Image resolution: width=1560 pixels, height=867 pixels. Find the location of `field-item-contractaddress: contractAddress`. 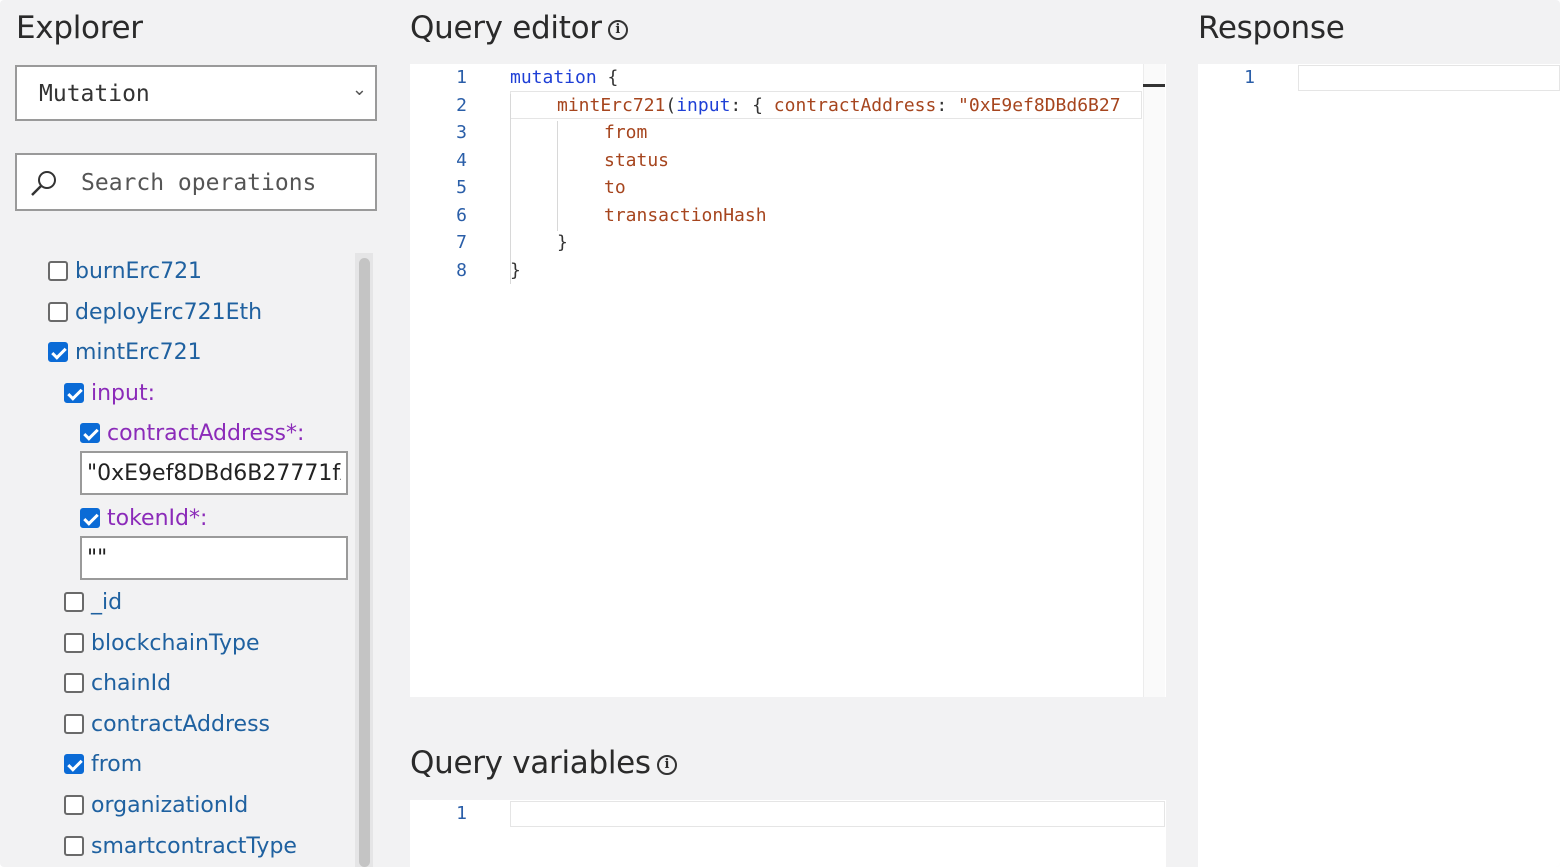

field-item-contractaddress: contractAddress is located at coordinates (167, 724).